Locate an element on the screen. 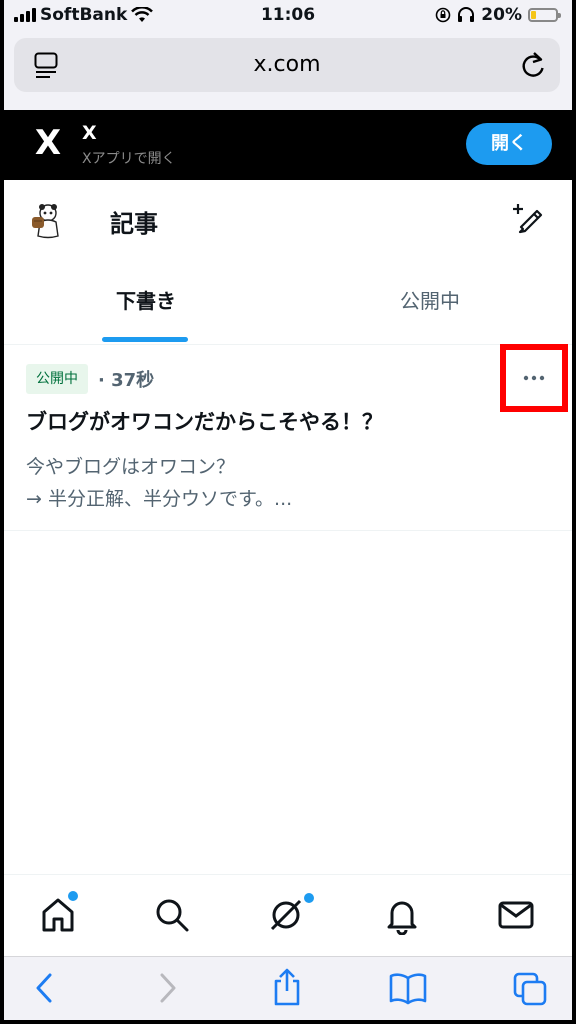 The height and width of the screenshot is (1024, 576). orientation-lock-icon is located at coordinates (443, 15).